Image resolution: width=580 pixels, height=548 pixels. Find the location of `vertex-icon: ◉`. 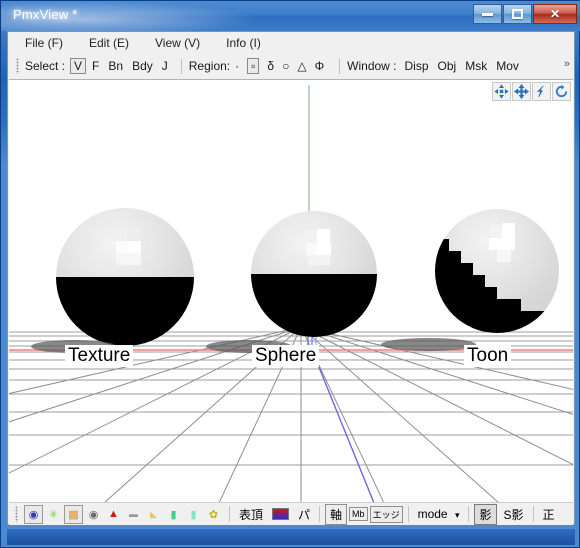

vertex-icon: ◉ is located at coordinates (33, 514).